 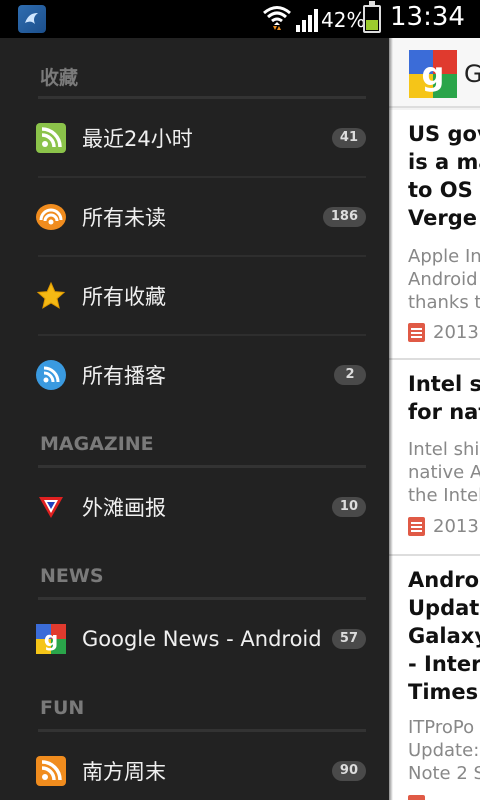 I want to click on feed-header: g G, so click(x=434, y=73).